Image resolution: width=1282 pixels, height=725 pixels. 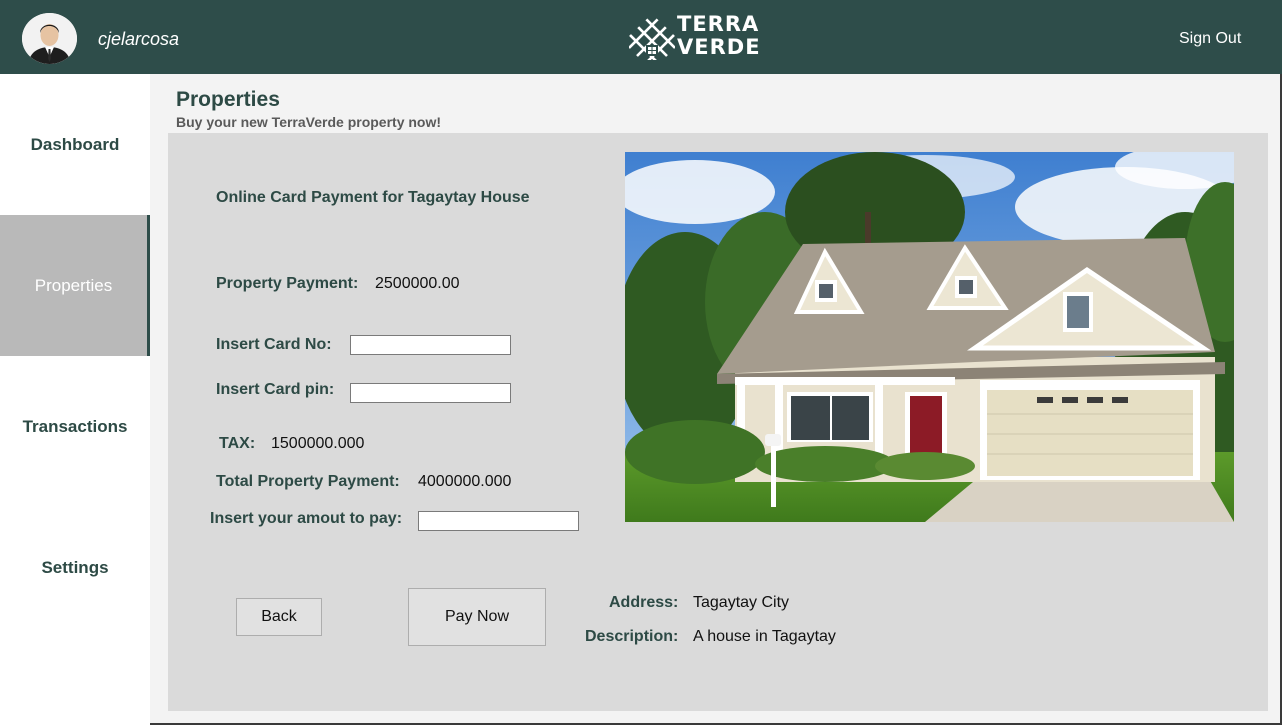 What do you see at coordinates (764, 636) in the screenshot?
I see `description-value: A house in Tagaytay` at bounding box center [764, 636].